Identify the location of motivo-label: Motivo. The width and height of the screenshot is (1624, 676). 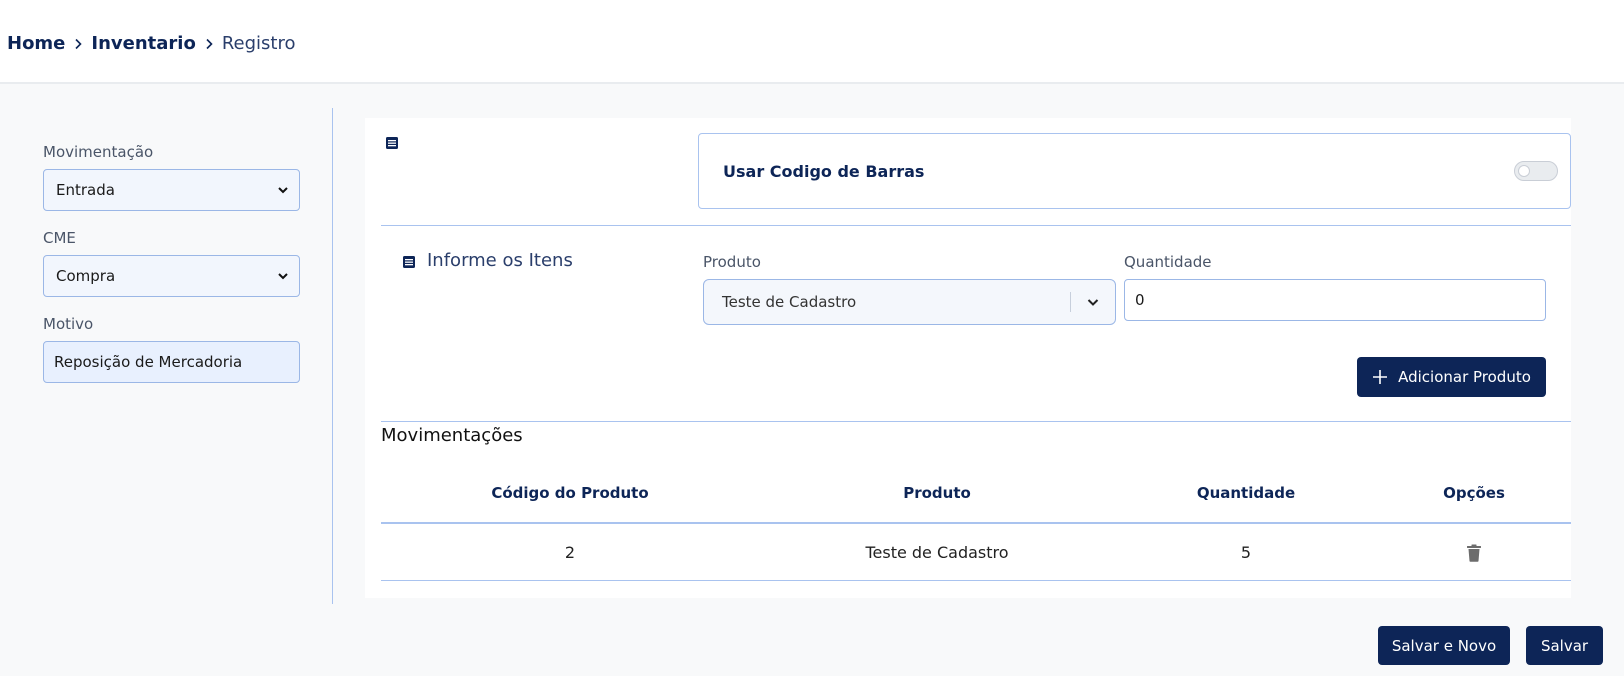
(68, 324).